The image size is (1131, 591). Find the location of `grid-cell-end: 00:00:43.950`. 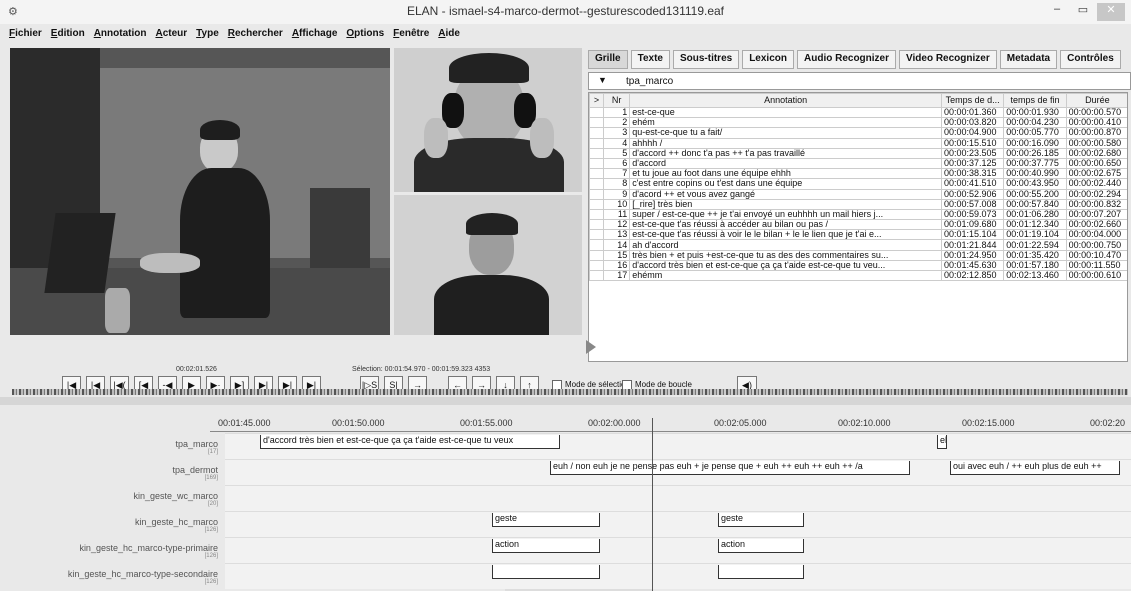

grid-cell-end: 00:00:43.950 is located at coordinates (1035, 184).